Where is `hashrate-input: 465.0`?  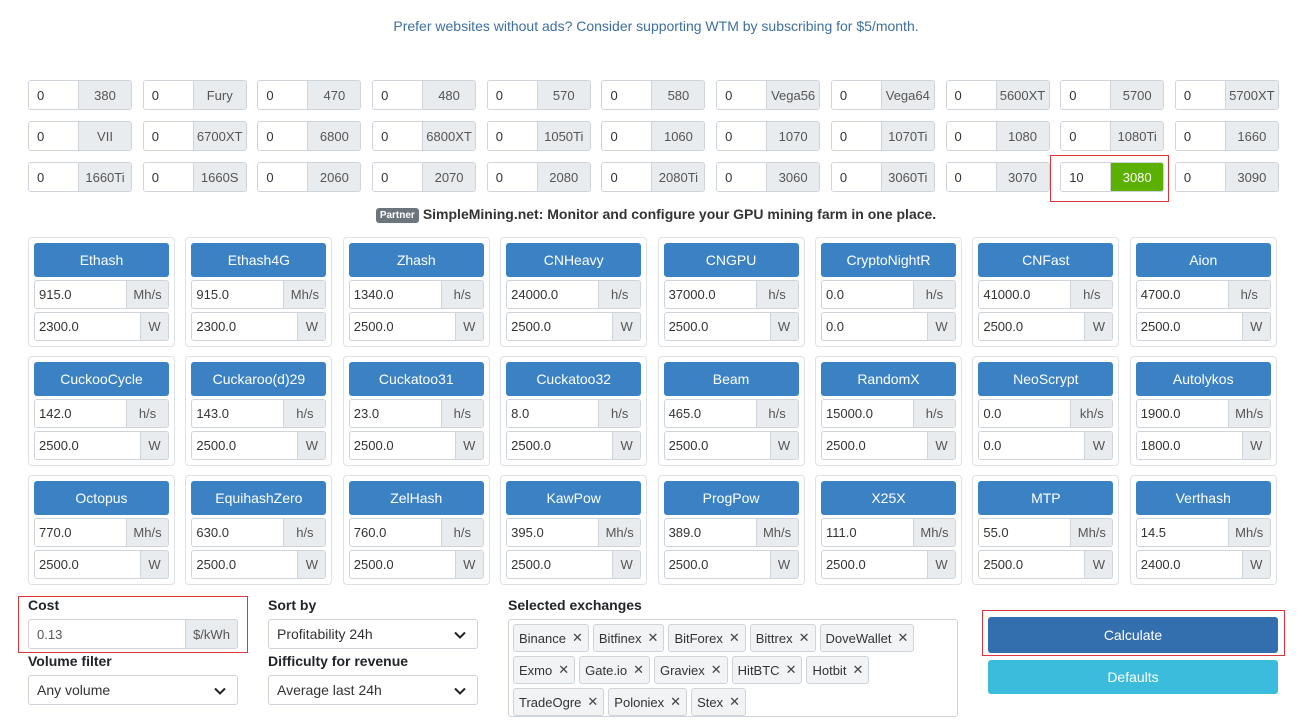 hashrate-input: 465.0 is located at coordinates (710, 413).